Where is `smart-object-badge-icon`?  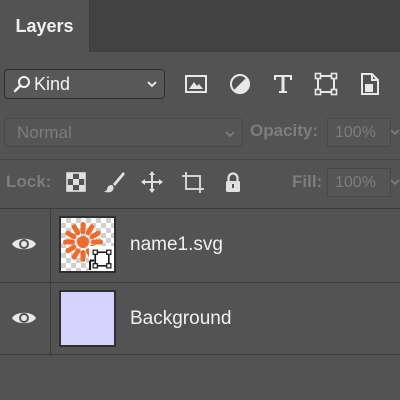 smart-object-badge-icon is located at coordinates (101, 258).